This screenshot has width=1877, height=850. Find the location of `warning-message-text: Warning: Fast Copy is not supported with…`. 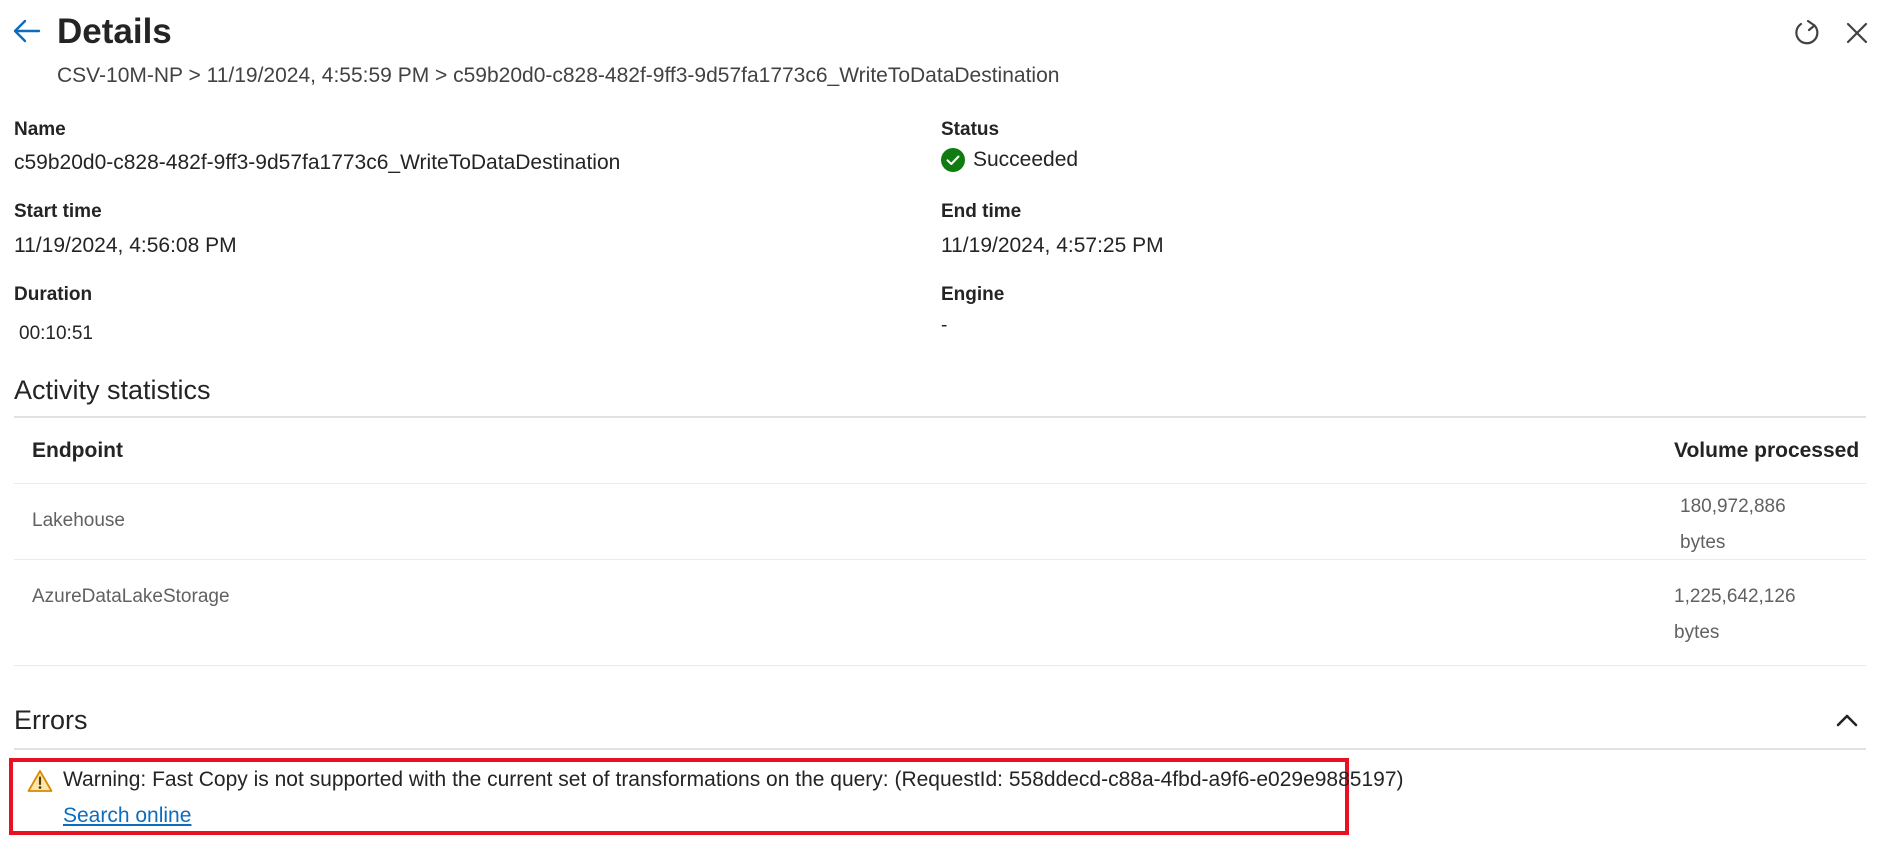

warning-message-text: Warning: Fast Copy is not supported with… is located at coordinates (733, 779).